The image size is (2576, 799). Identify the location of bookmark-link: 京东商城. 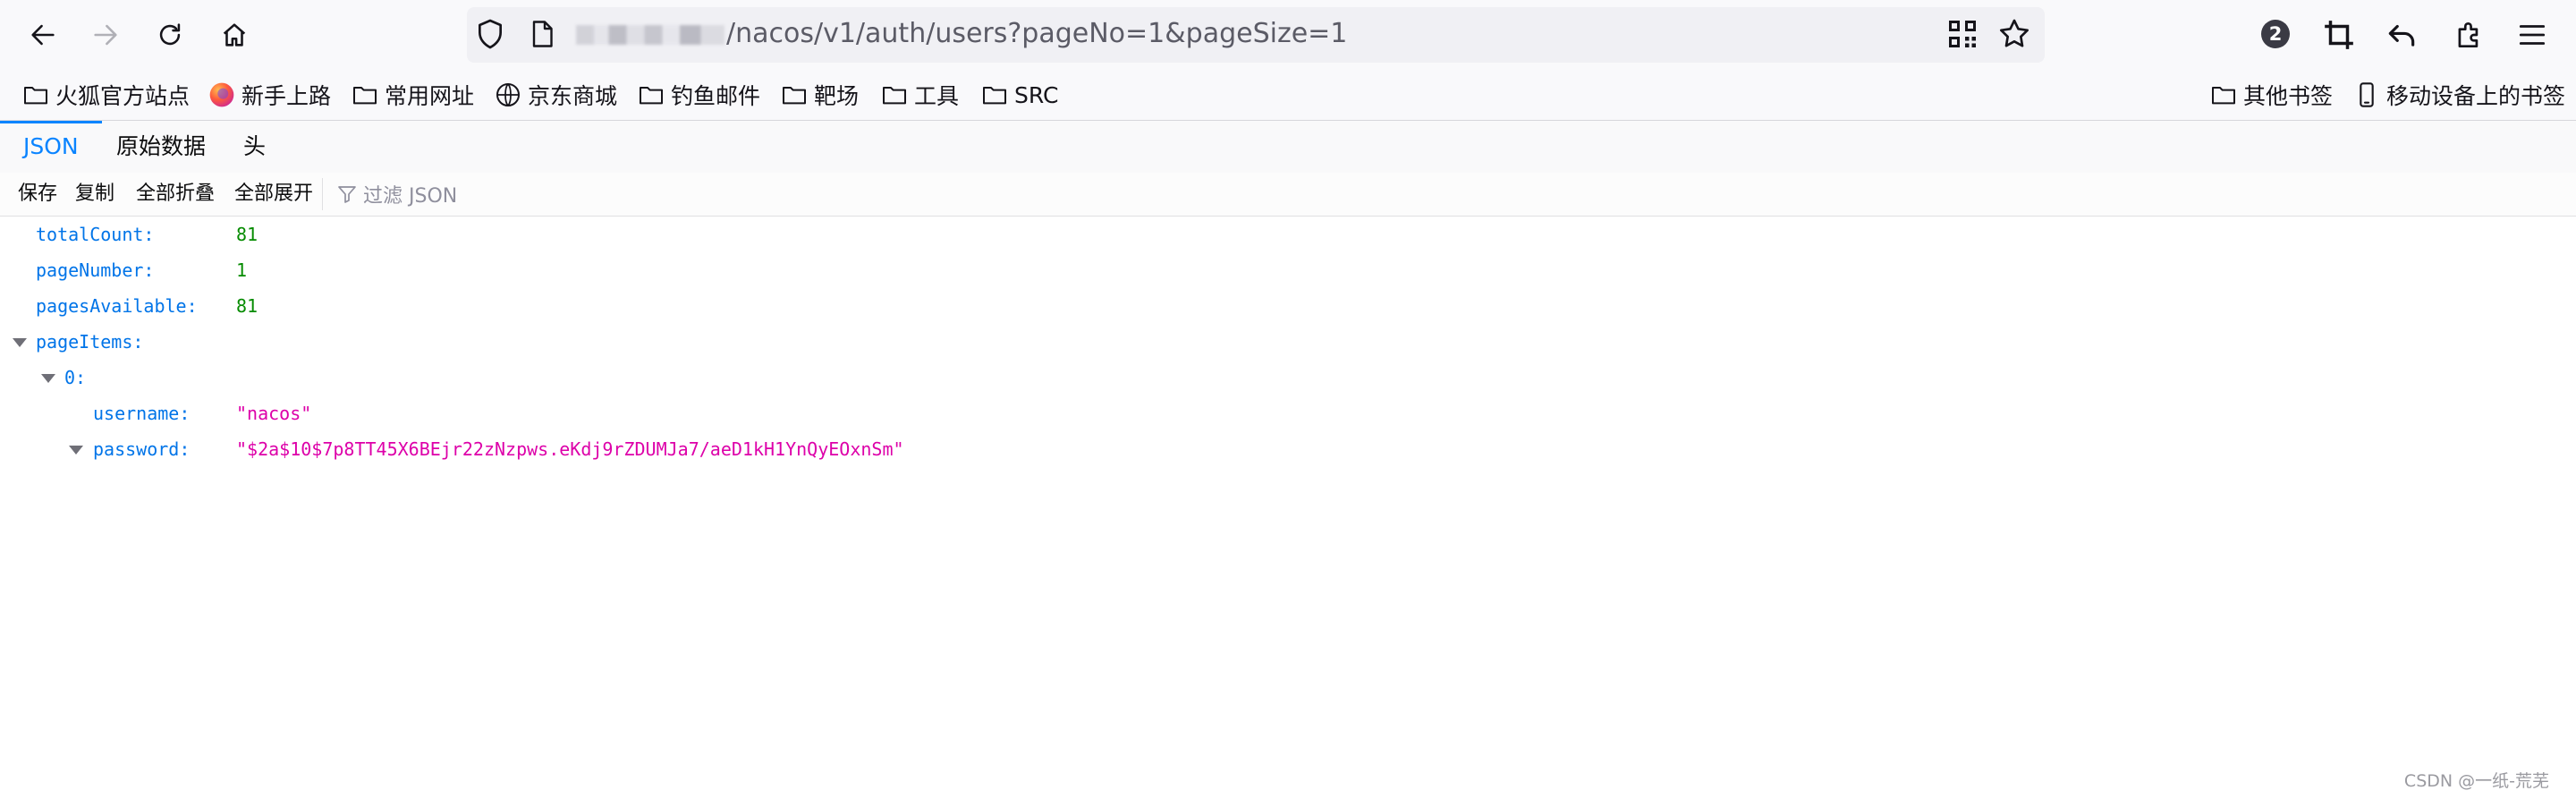
(555, 95).